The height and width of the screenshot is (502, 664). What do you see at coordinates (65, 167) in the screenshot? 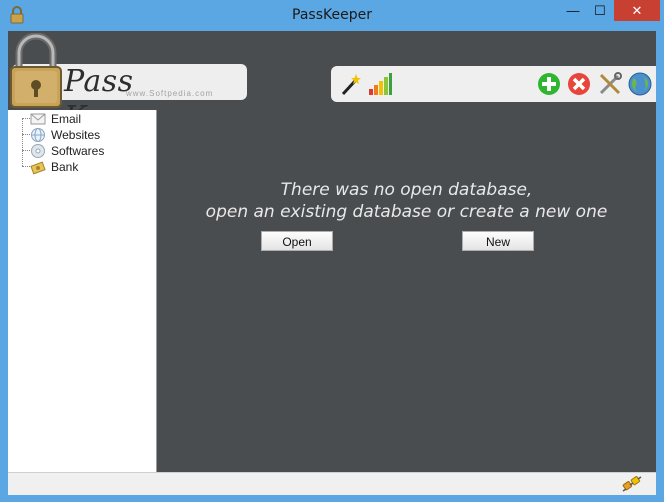
I see `tree-item-label: Bank` at bounding box center [65, 167].